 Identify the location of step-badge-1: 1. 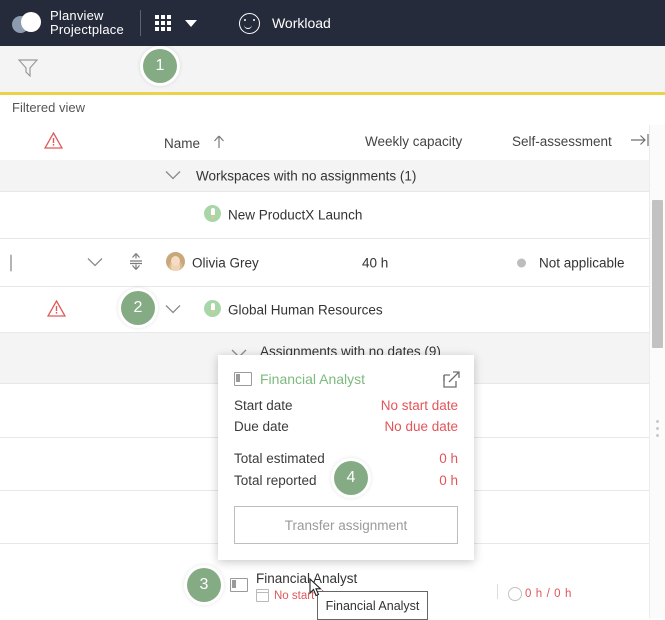
(160, 66).